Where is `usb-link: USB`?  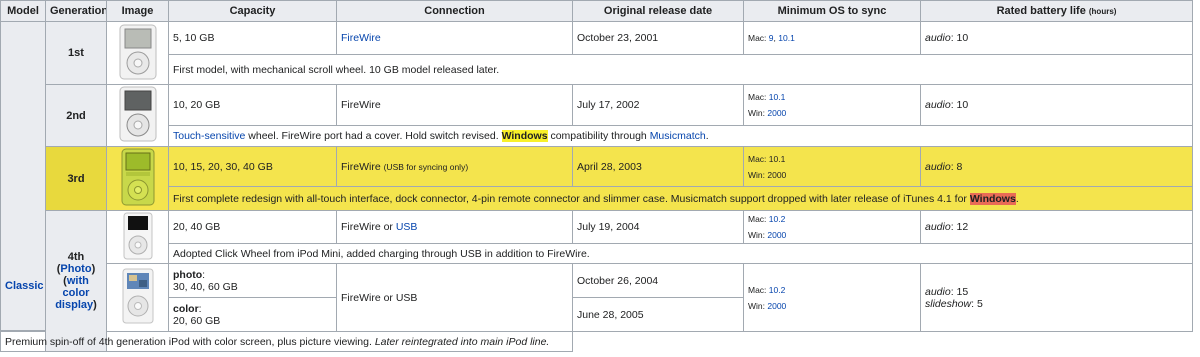 usb-link: USB is located at coordinates (407, 227).